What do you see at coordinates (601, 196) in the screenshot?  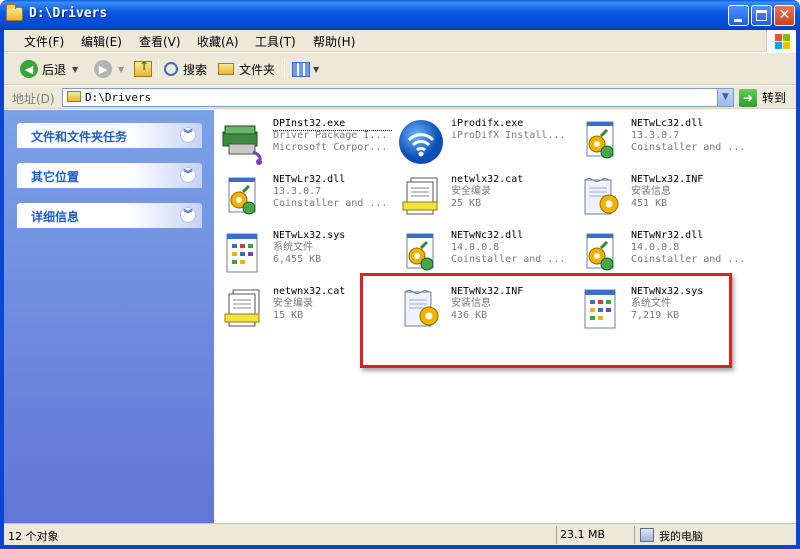 I see `inf-setup-icon` at bounding box center [601, 196].